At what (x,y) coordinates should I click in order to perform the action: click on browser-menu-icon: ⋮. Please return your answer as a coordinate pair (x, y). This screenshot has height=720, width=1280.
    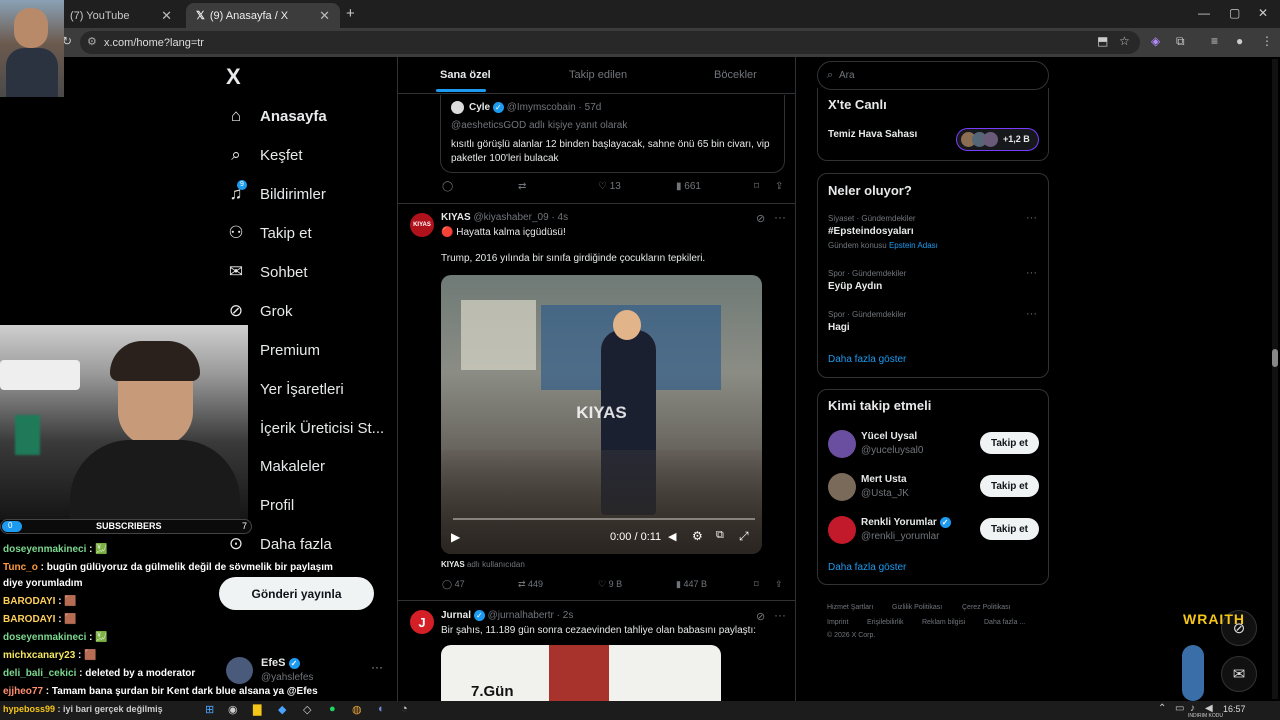
    Looking at the image, I should click on (1267, 41).